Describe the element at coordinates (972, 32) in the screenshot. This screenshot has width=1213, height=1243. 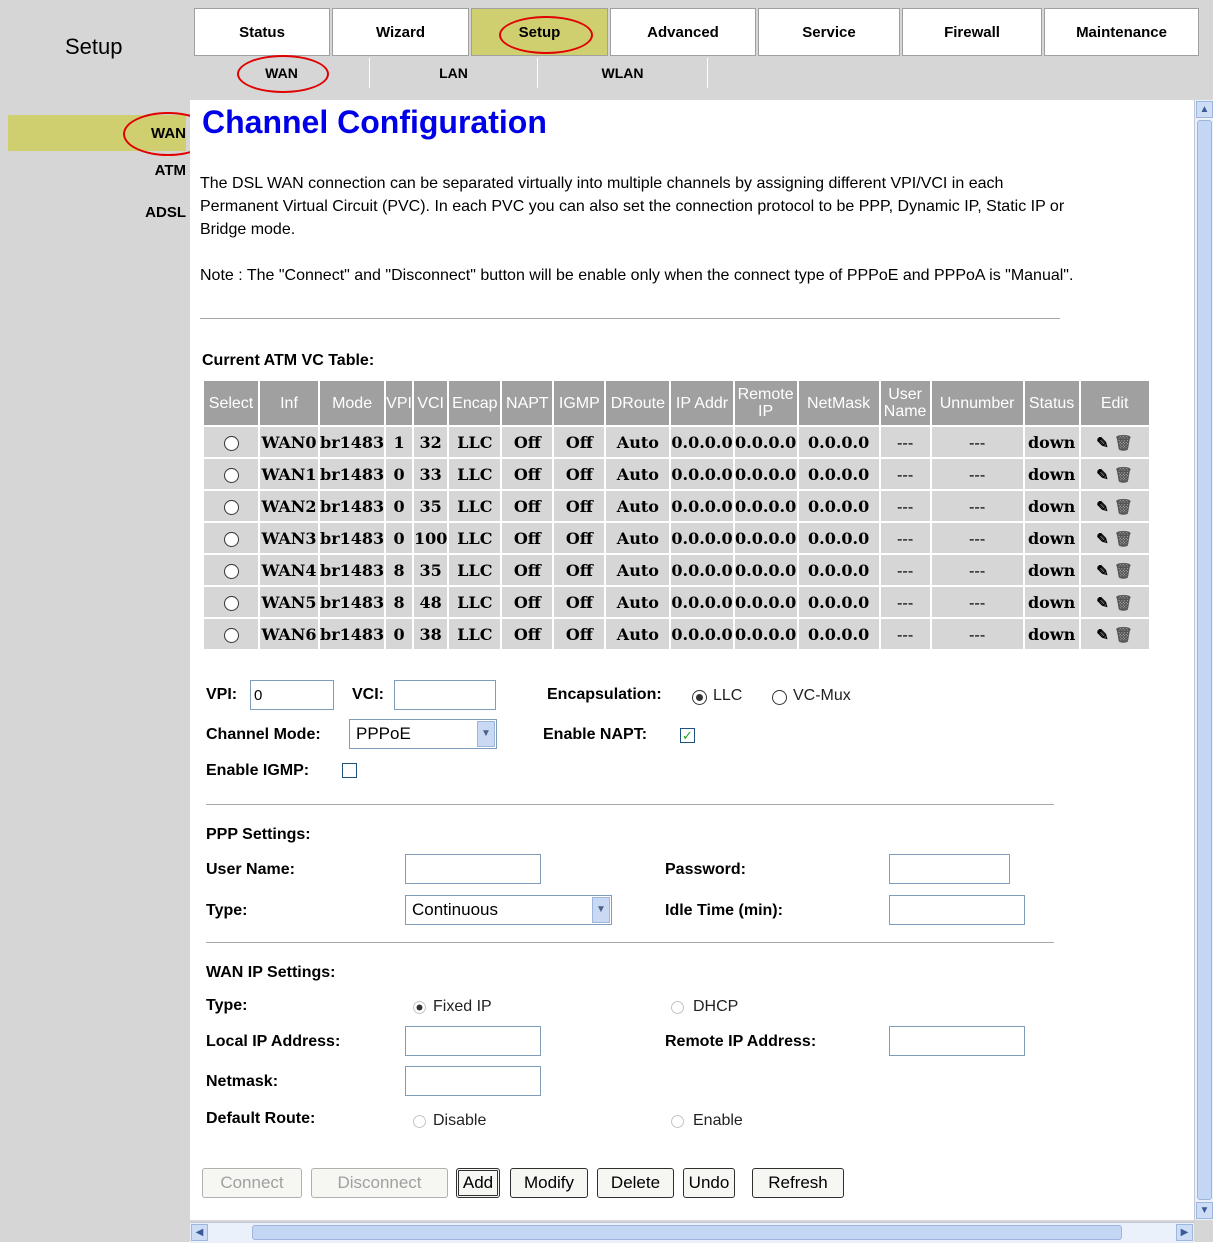
I see `tab-firewall: Firewall` at that location.